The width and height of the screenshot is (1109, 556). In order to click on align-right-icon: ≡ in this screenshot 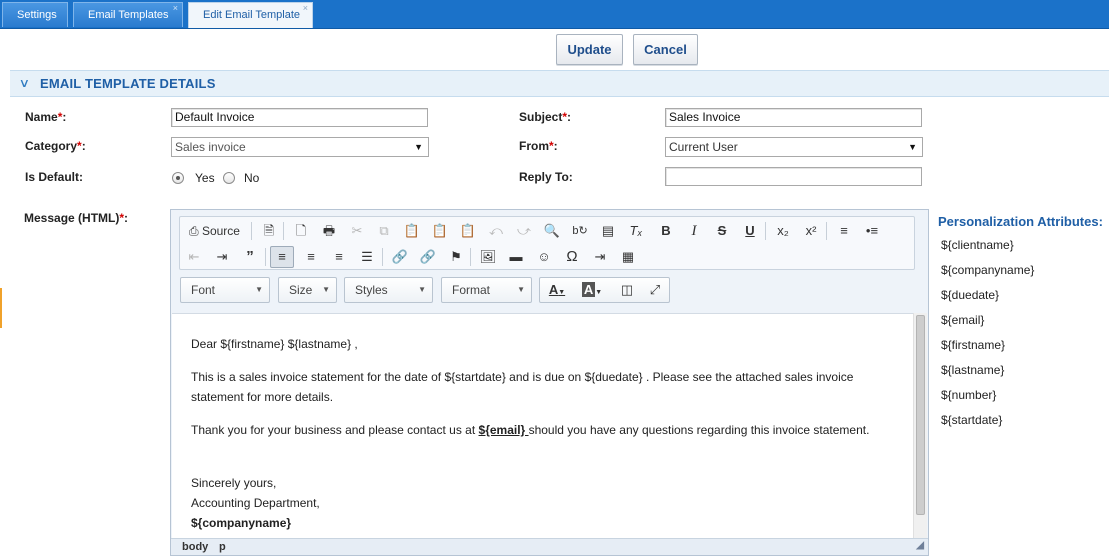, I will do `click(339, 257)`.